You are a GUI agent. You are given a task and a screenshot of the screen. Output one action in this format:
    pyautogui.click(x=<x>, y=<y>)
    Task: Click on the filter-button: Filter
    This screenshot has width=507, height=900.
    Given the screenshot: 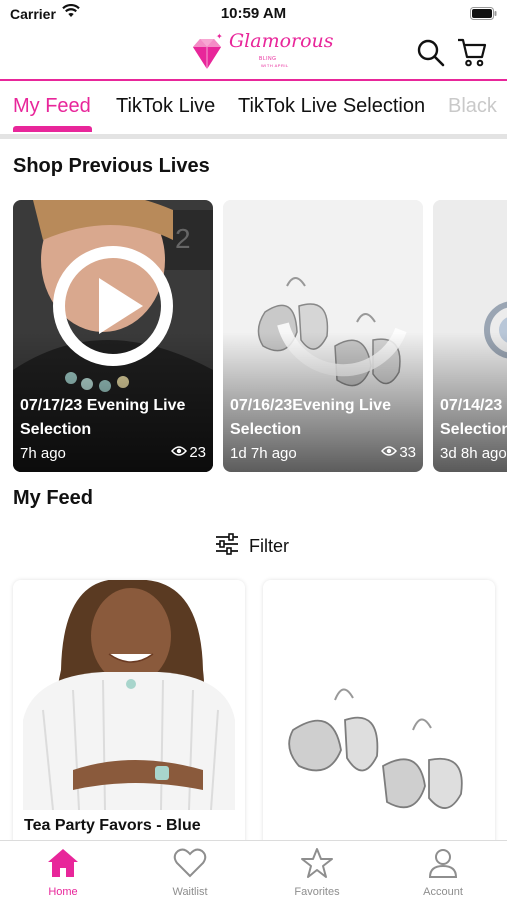 What is the action you would take?
    pyautogui.click(x=252, y=546)
    